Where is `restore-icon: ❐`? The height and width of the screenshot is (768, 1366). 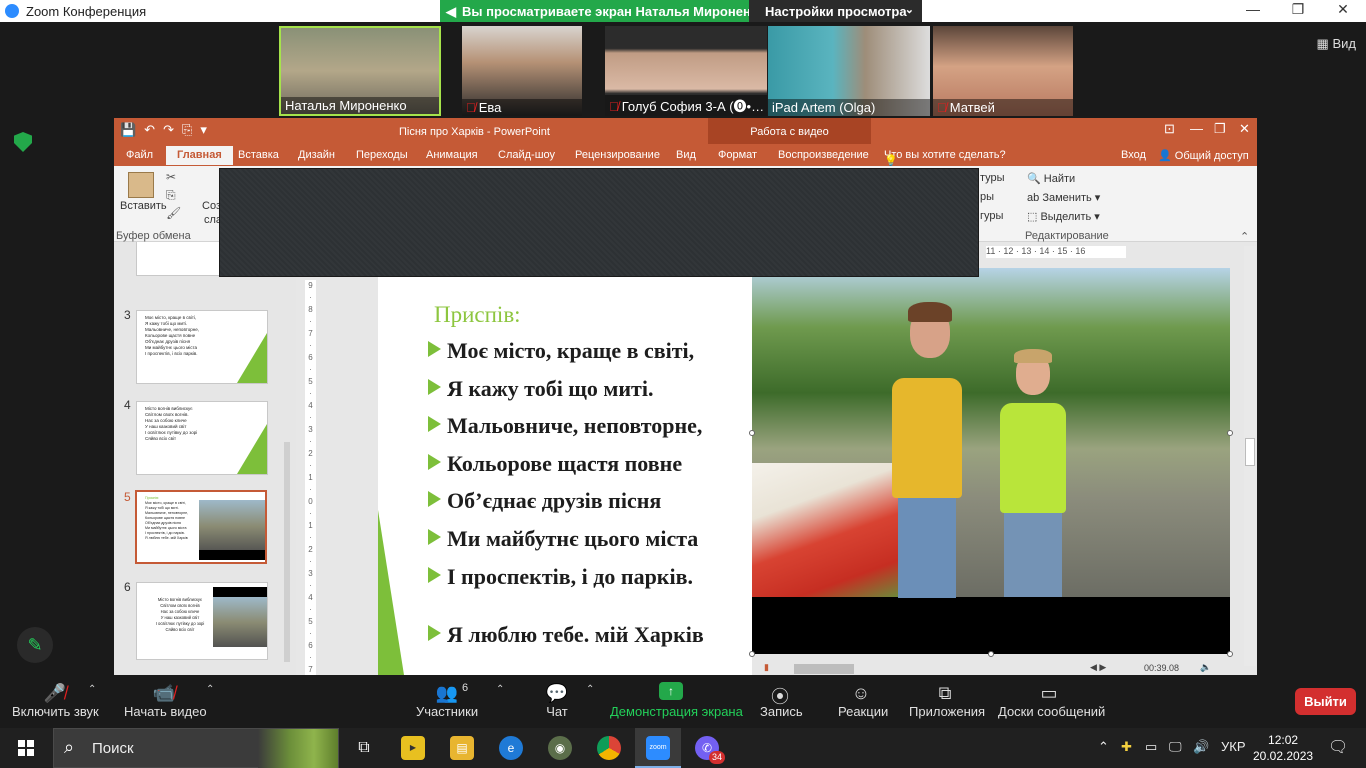 restore-icon: ❐ is located at coordinates (1298, 9).